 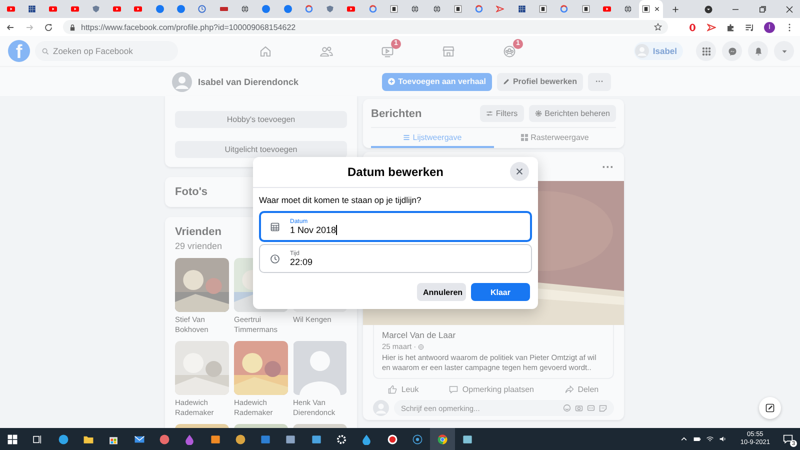 I want to click on new-tab-icon, so click(x=675, y=9).